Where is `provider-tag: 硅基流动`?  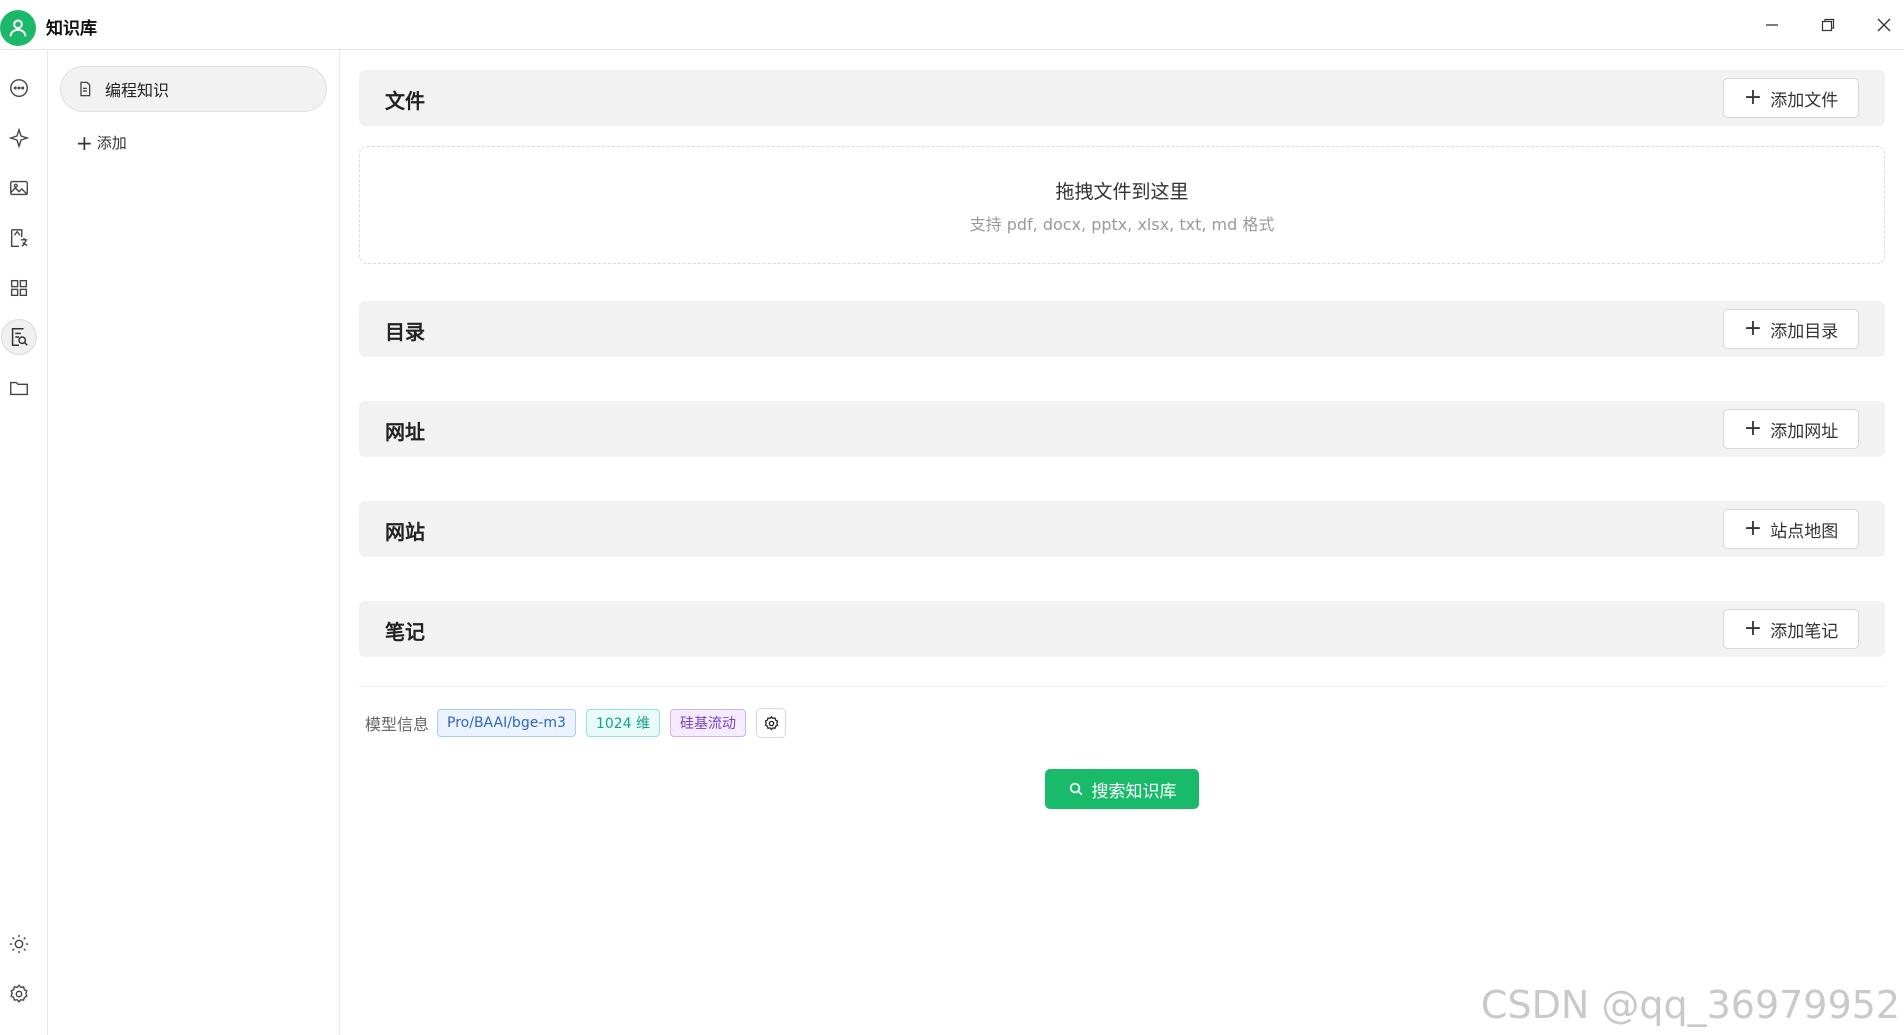 provider-tag: 硅基流动 is located at coordinates (708, 723).